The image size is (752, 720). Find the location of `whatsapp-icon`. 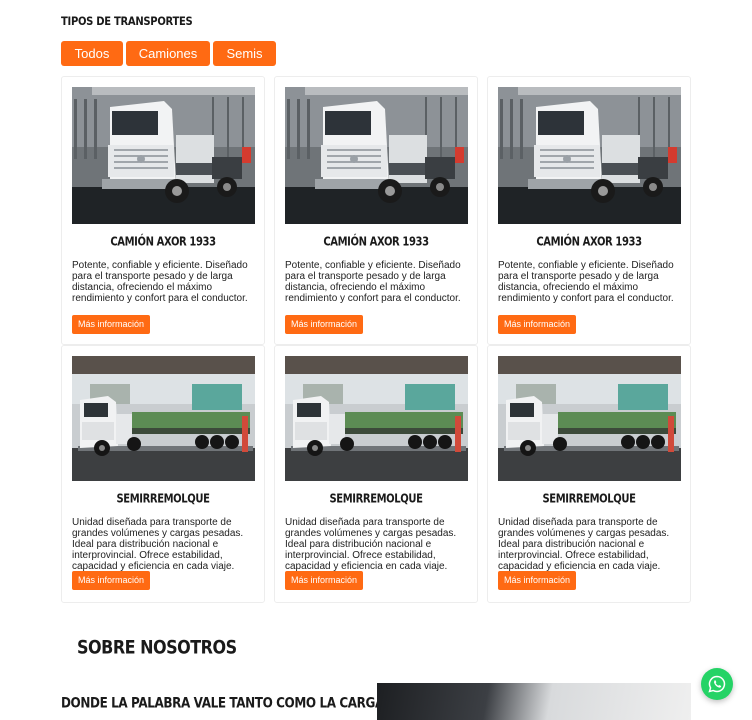

whatsapp-icon is located at coordinates (717, 684).